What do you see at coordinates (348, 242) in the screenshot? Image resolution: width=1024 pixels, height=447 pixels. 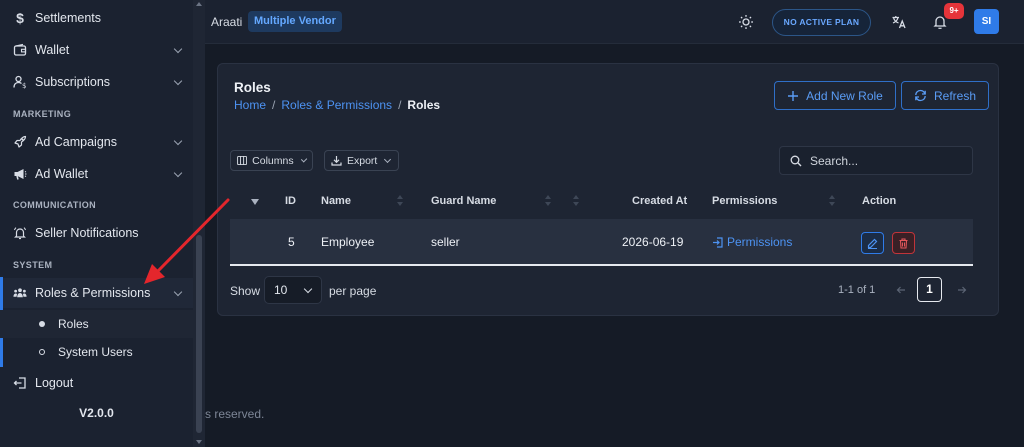 I see `cell-name: Employee` at bounding box center [348, 242].